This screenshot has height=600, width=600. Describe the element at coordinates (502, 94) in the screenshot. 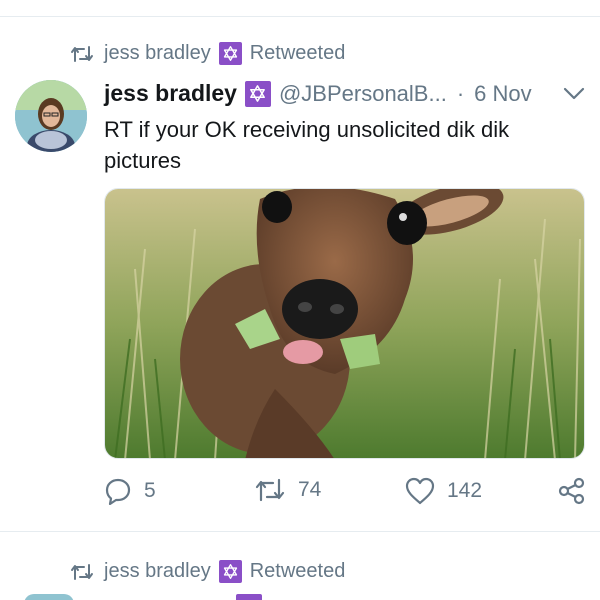

I see `tweet-timestamp: 6 Nov` at that location.